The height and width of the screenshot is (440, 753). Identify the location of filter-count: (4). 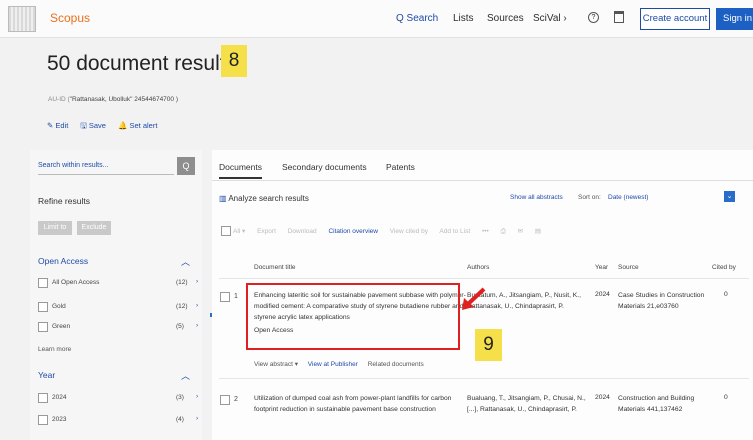
(180, 419).